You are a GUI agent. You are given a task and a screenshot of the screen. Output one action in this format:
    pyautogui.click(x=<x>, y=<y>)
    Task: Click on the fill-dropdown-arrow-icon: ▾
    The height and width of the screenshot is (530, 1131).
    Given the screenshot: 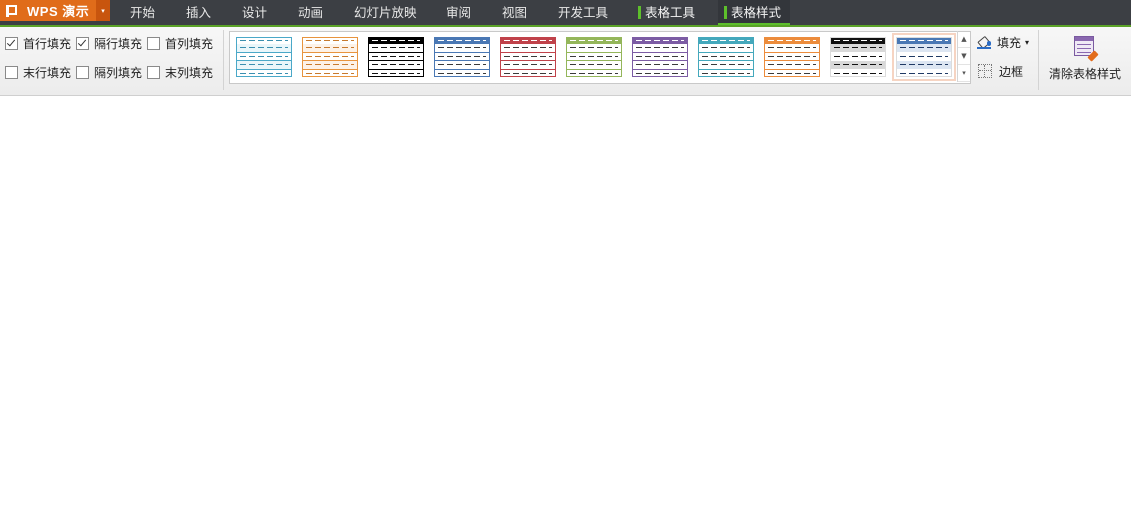 What is the action you would take?
    pyautogui.click(x=1027, y=42)
    